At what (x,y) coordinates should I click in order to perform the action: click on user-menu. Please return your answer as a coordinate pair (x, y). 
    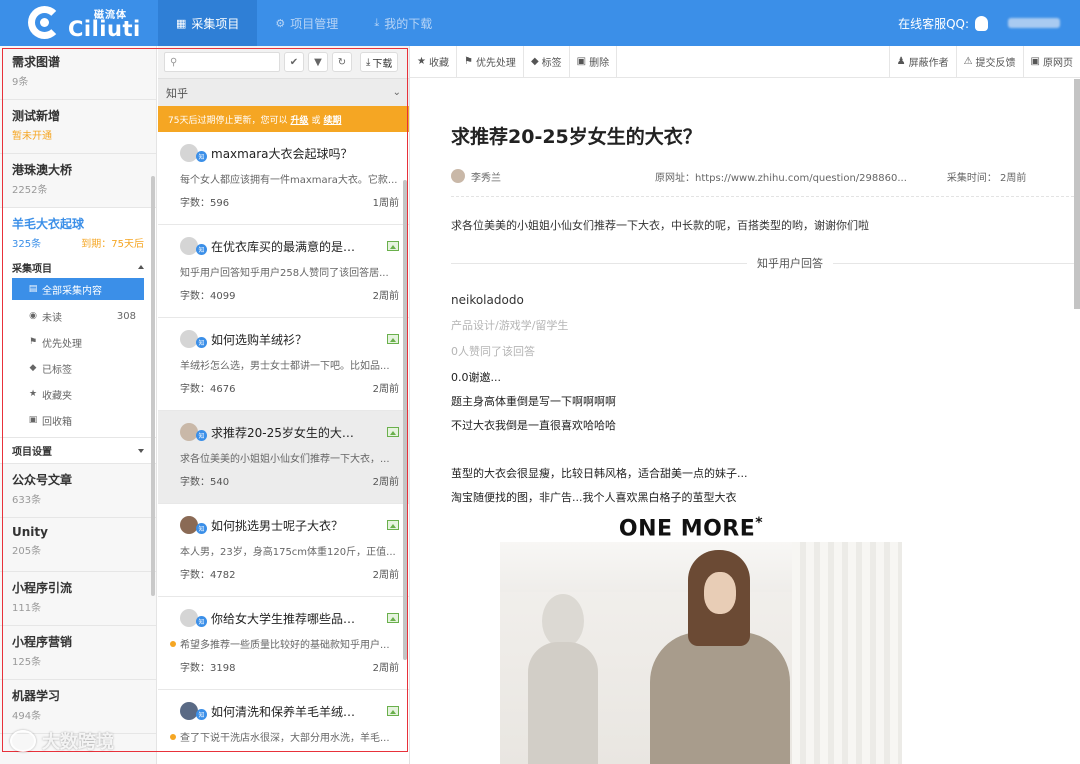
    Looking at the image, I should click on (1034, 23).